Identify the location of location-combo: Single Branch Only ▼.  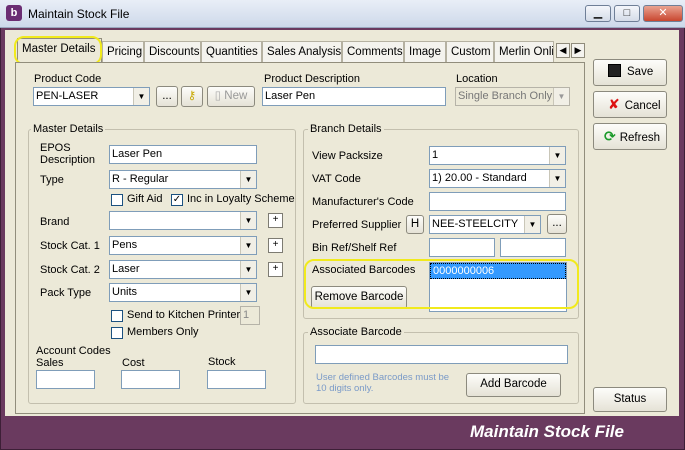
(512, 96).